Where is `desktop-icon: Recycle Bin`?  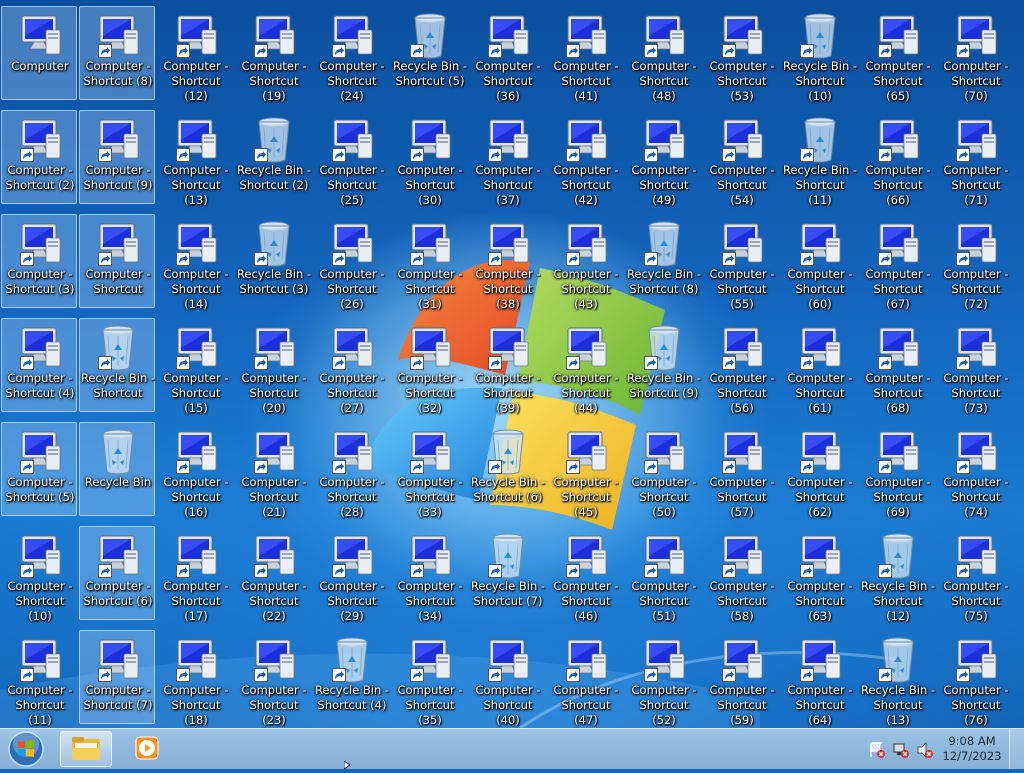 desktop-icon: Recycle Bin is located at coordinates (117, 469).